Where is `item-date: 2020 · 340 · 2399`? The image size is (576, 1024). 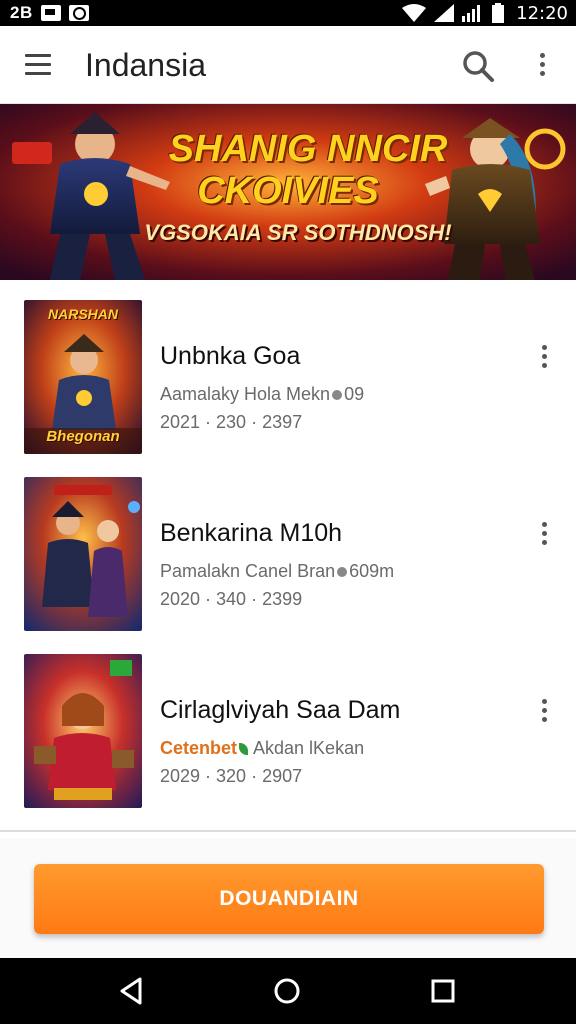 item-date: 2020 · 340 · 2399 is located at coordinates (231, 599).